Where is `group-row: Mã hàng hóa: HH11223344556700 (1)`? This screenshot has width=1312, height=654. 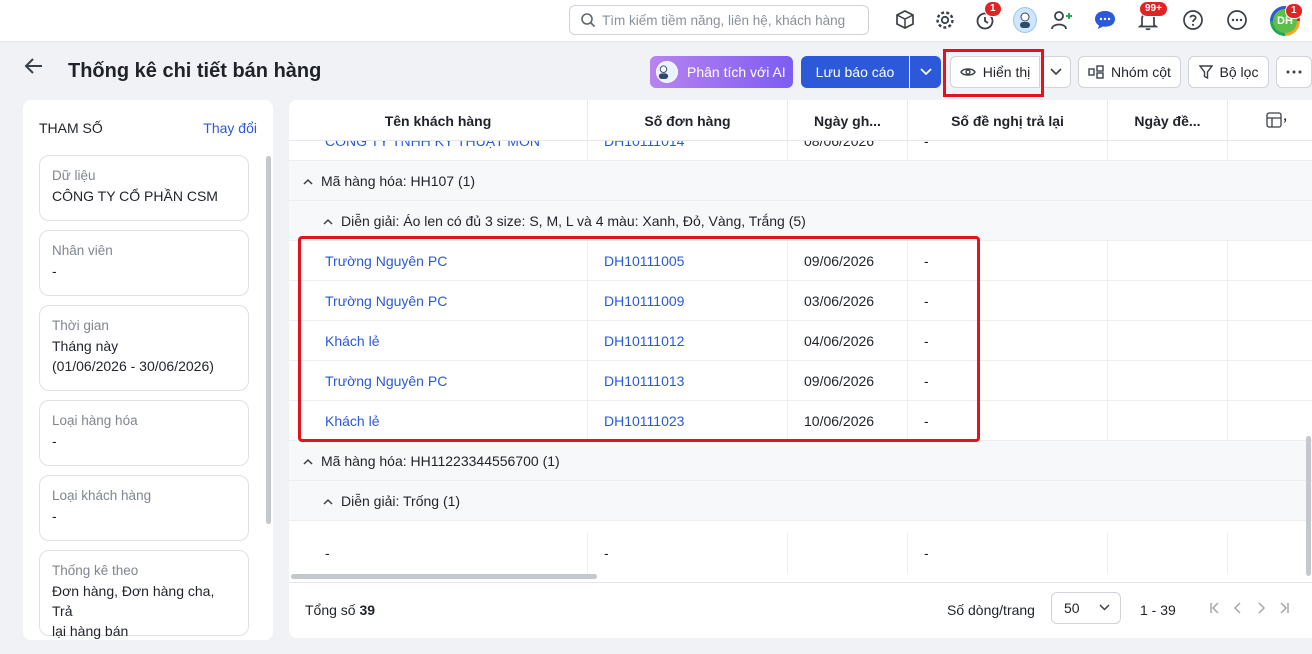
group-row: Mã hàng hóa: HH11223344556700 (1) is located at coordinates (800, 461).